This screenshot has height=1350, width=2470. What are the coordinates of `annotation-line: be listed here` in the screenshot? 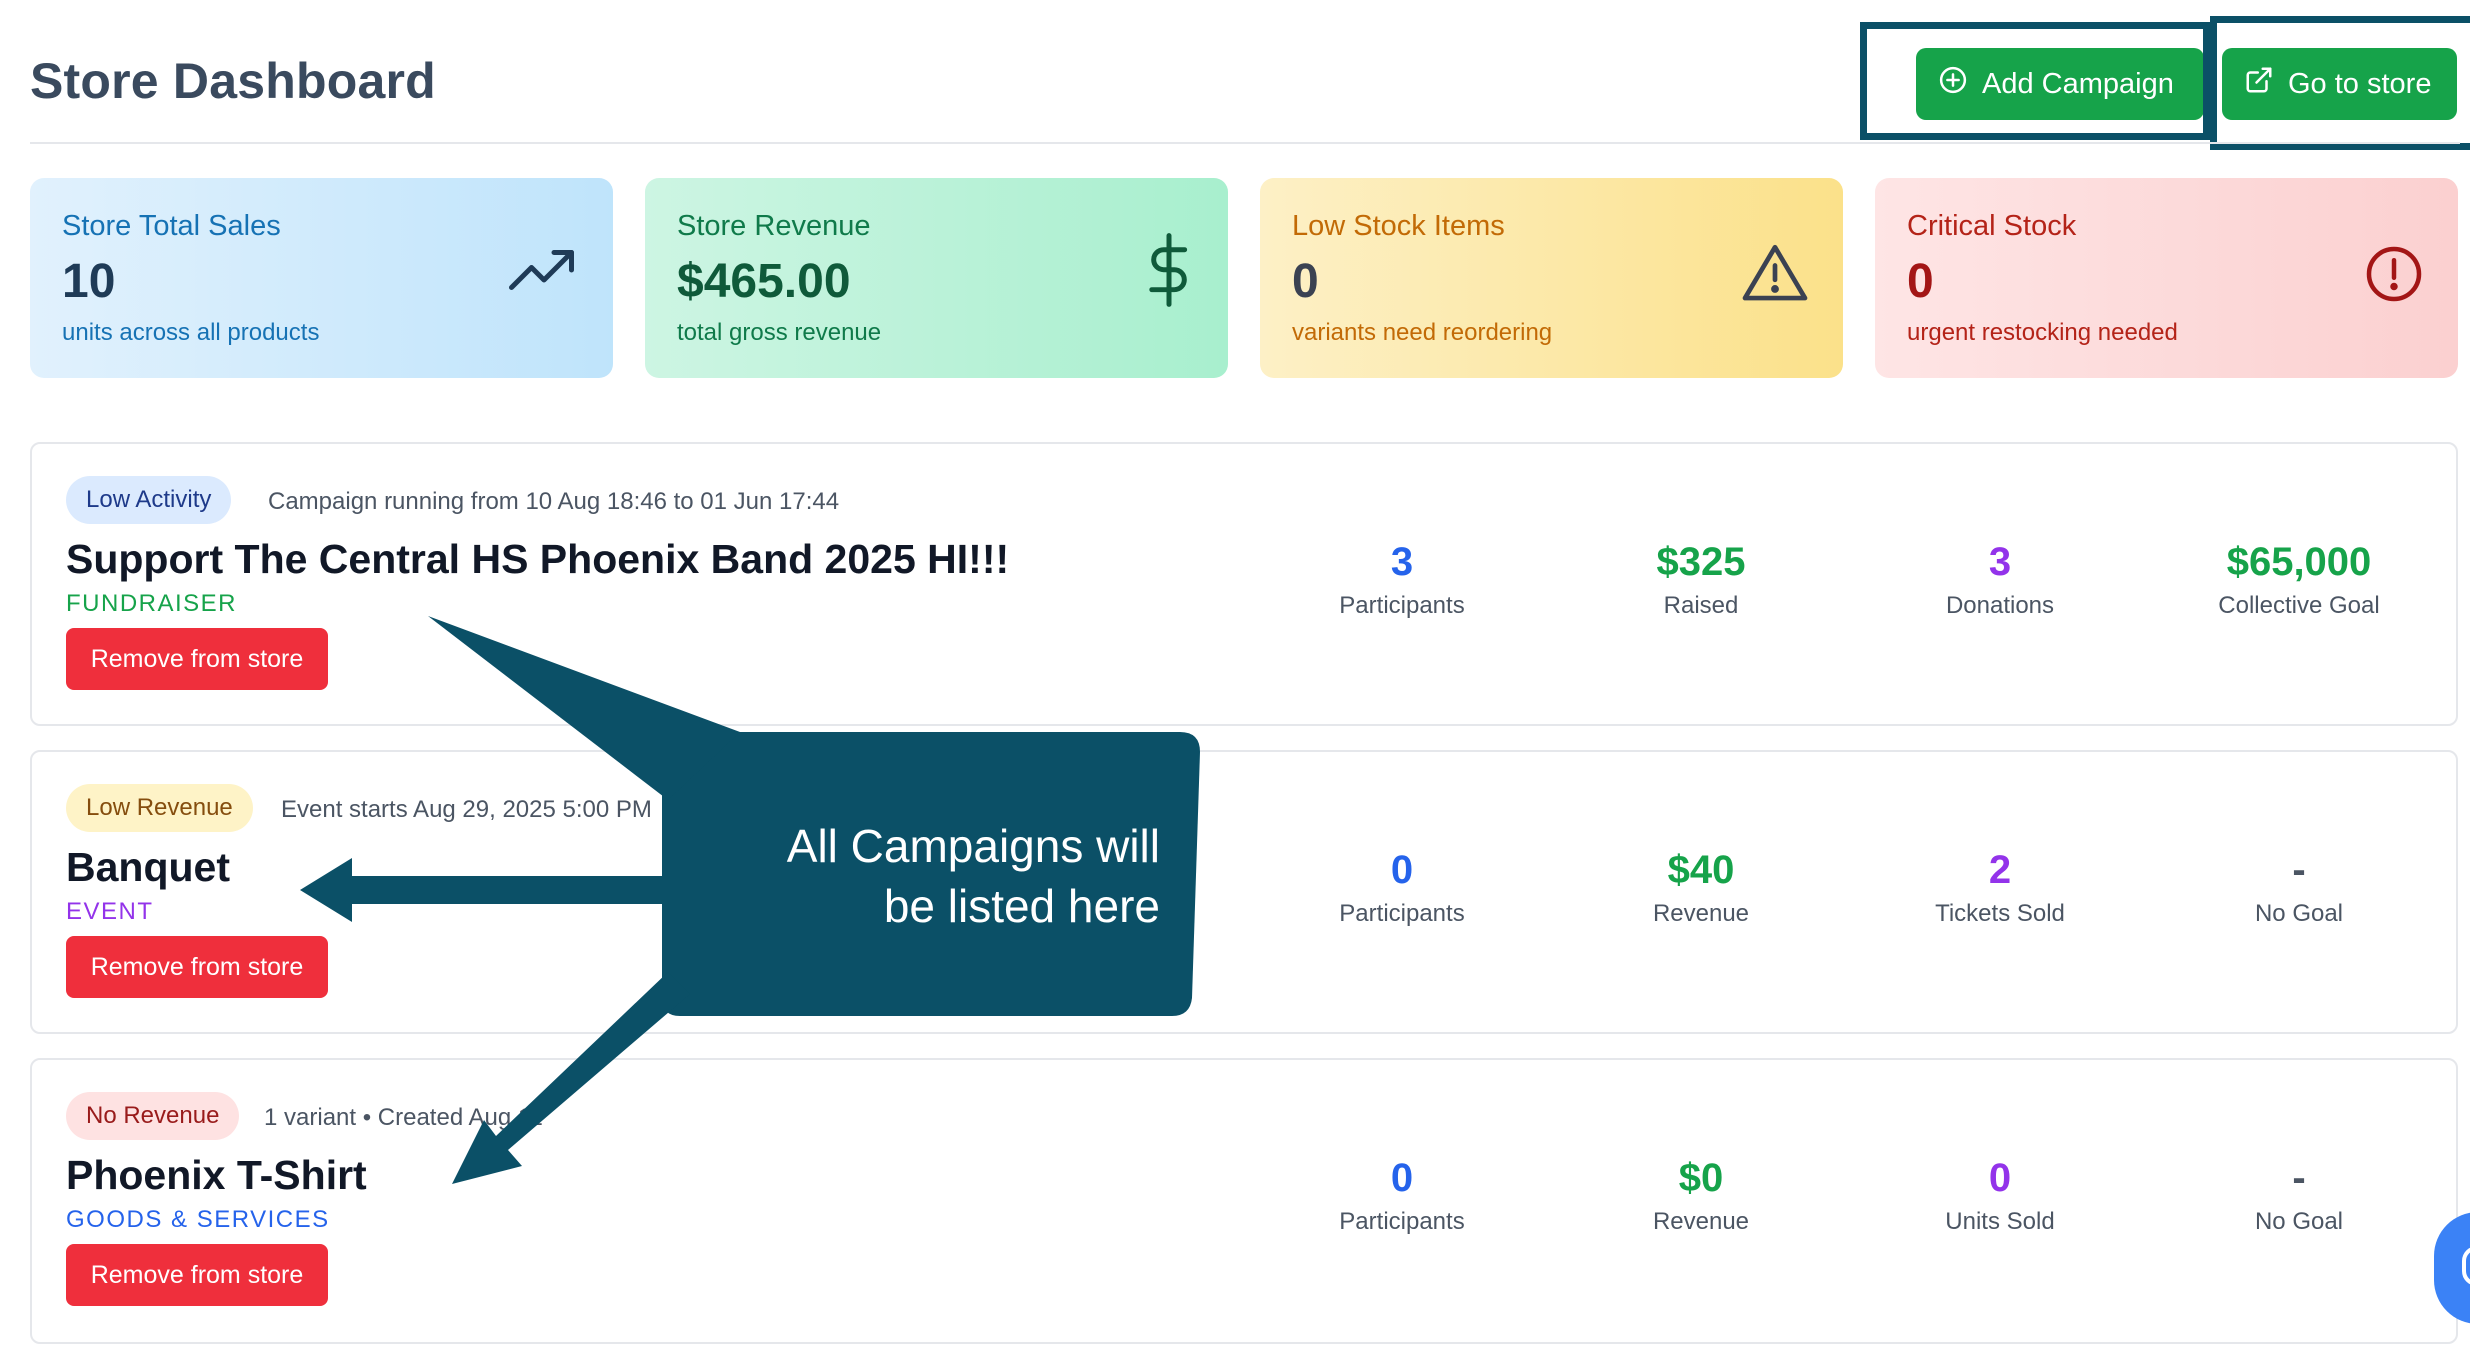 It's located at (1021, 906).